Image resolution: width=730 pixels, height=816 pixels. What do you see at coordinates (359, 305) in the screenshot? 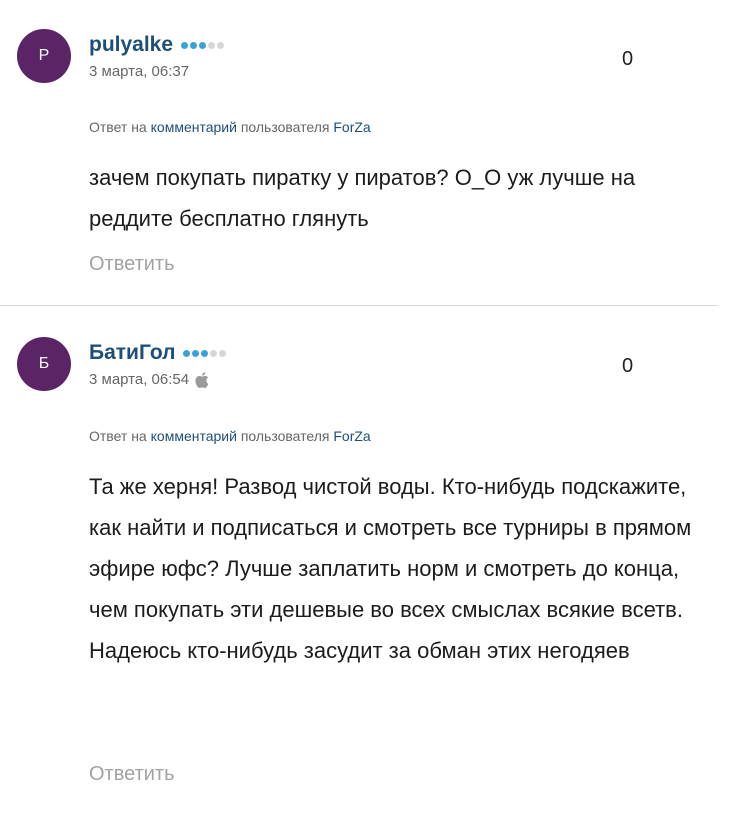
I see `comment-divider` at bounding box center [359, 305].